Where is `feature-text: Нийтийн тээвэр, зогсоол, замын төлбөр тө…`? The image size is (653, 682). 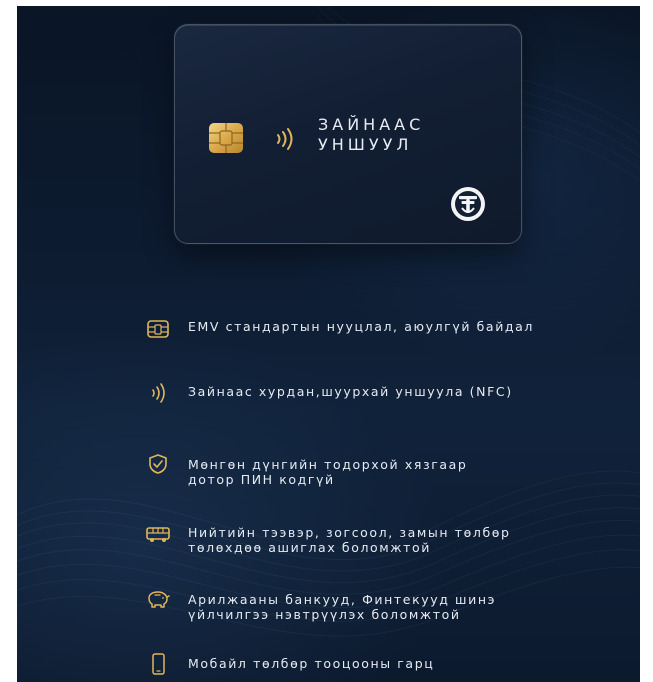
feature-text: Нийтийн тээвэр, зогсоол, замын төлбөр тө… is located at coordinates (349, 540).